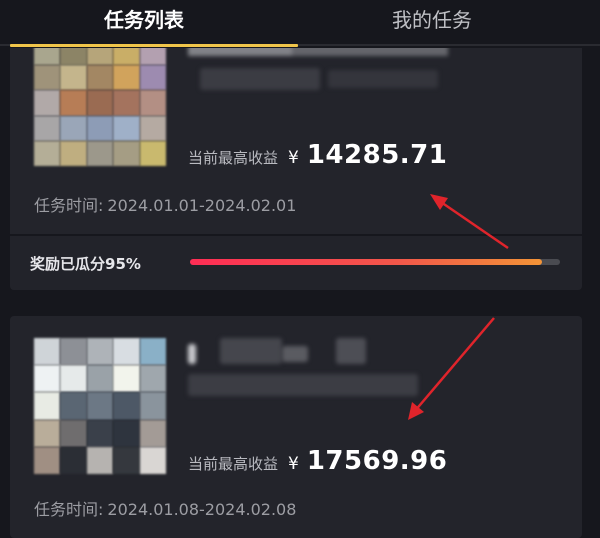  Describe the element at coordinates (300, 24) in the screenshot. I see `tab-bar: 任务列表 我的任务` at that location.